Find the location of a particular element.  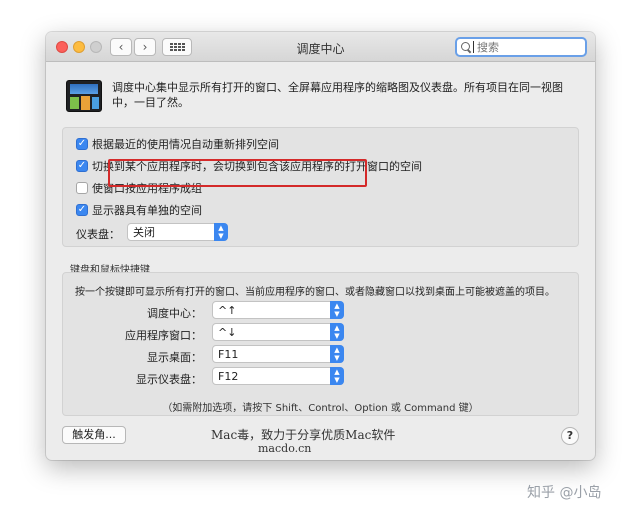

shortcut-value: ^↑ is located at coordinates (227, 310).